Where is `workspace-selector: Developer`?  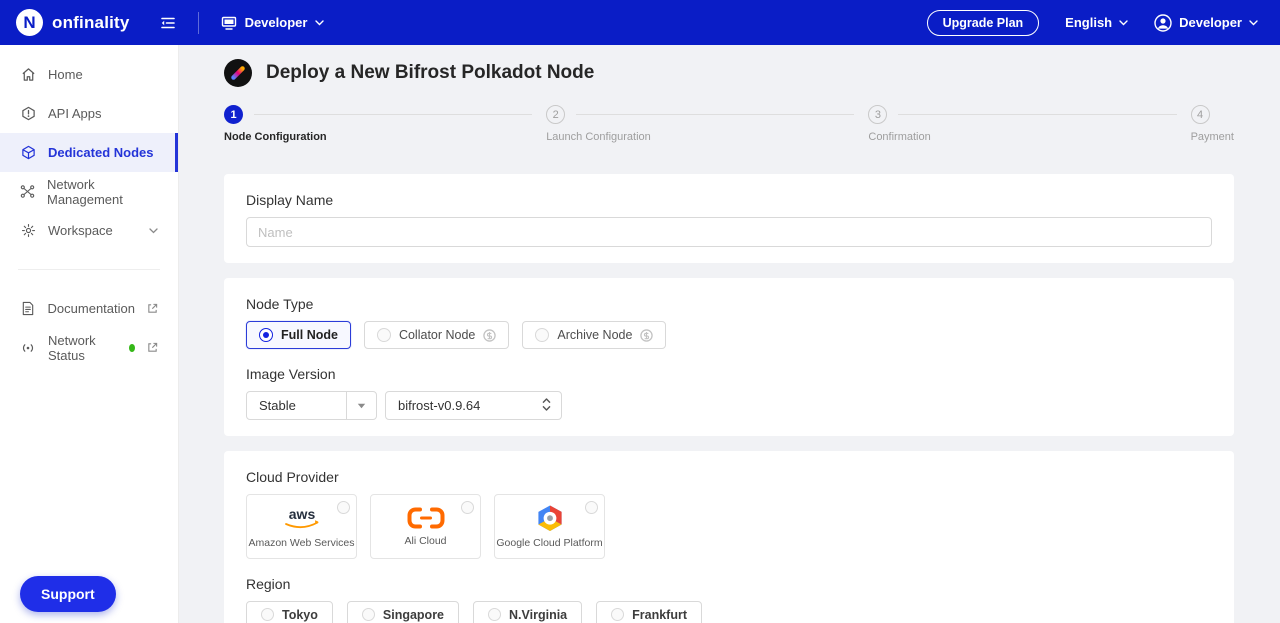
workspace-selector: Developer is located at coordinates (273, 22).